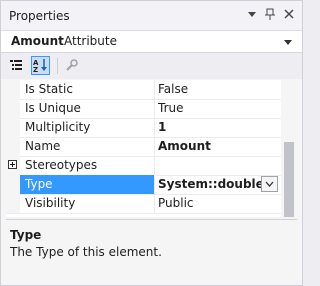 The image size is (320, 286). I want to click on property-row-multiplicity: Multiplicity 1, so click(143, 128).